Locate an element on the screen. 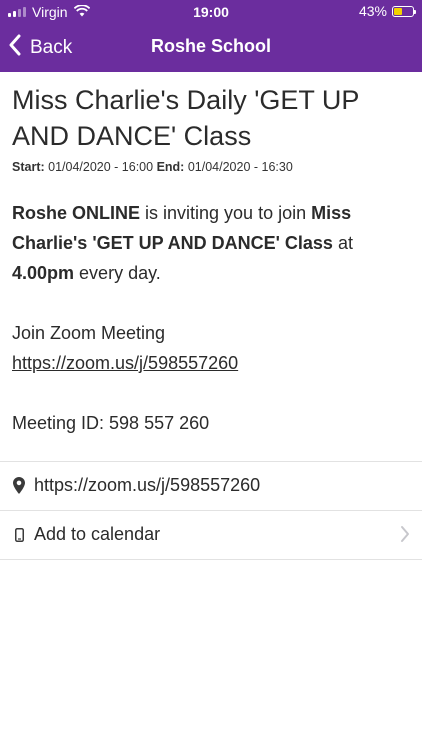 This screenshot has width=422, height=750. add-to-calendar-label: Add to calendar is located at coordinates (97, 534).